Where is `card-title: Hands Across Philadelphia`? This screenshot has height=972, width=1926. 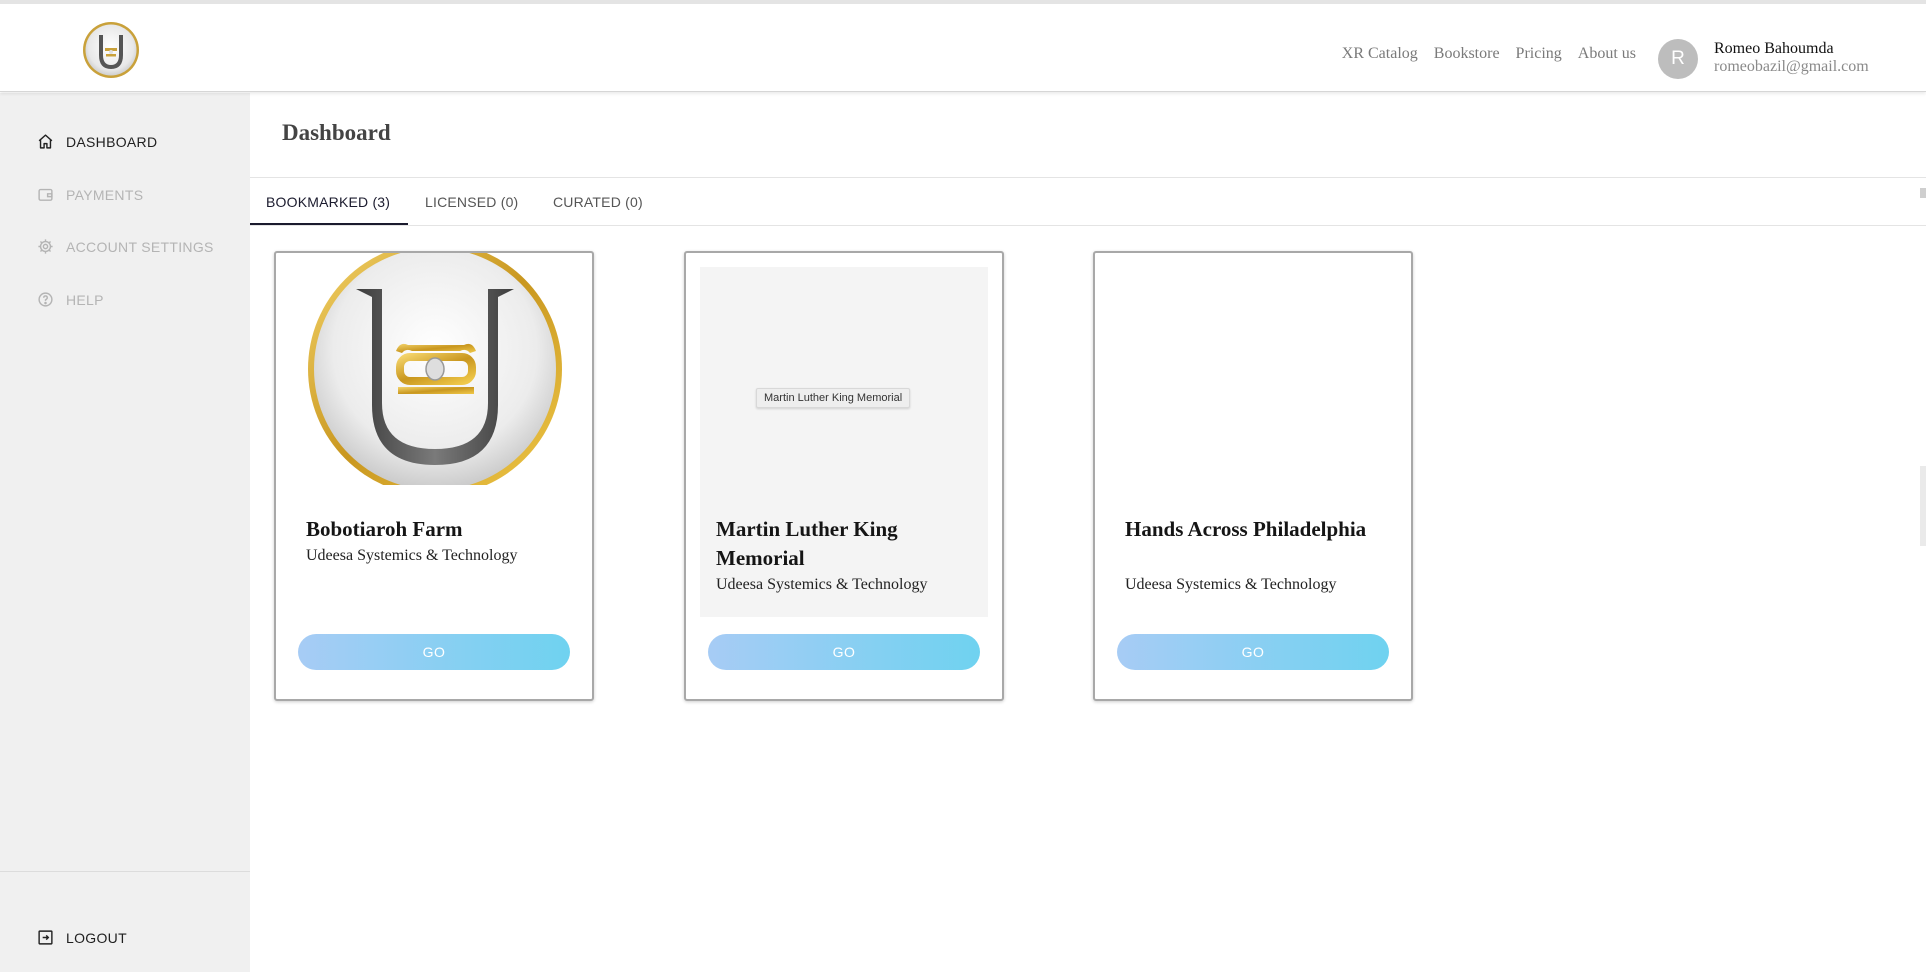 card-title: Hands Across Philadelphia is located at coordinates (1246, 529).